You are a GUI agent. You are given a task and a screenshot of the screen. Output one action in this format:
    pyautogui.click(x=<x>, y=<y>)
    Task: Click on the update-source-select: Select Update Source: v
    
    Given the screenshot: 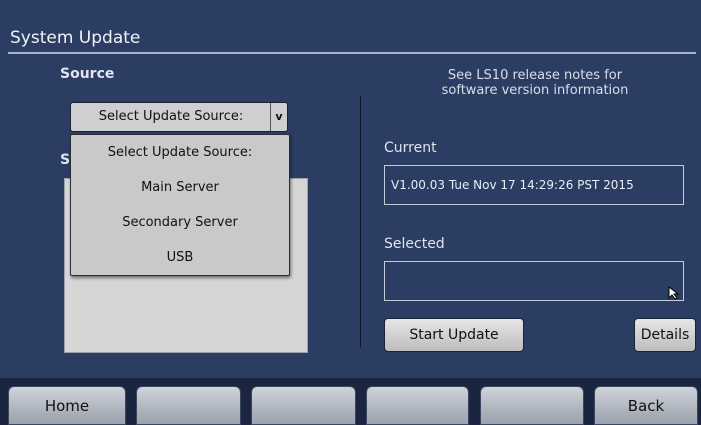 What is the action you would take?
    pyautogui.click(x=179, y=117)
    